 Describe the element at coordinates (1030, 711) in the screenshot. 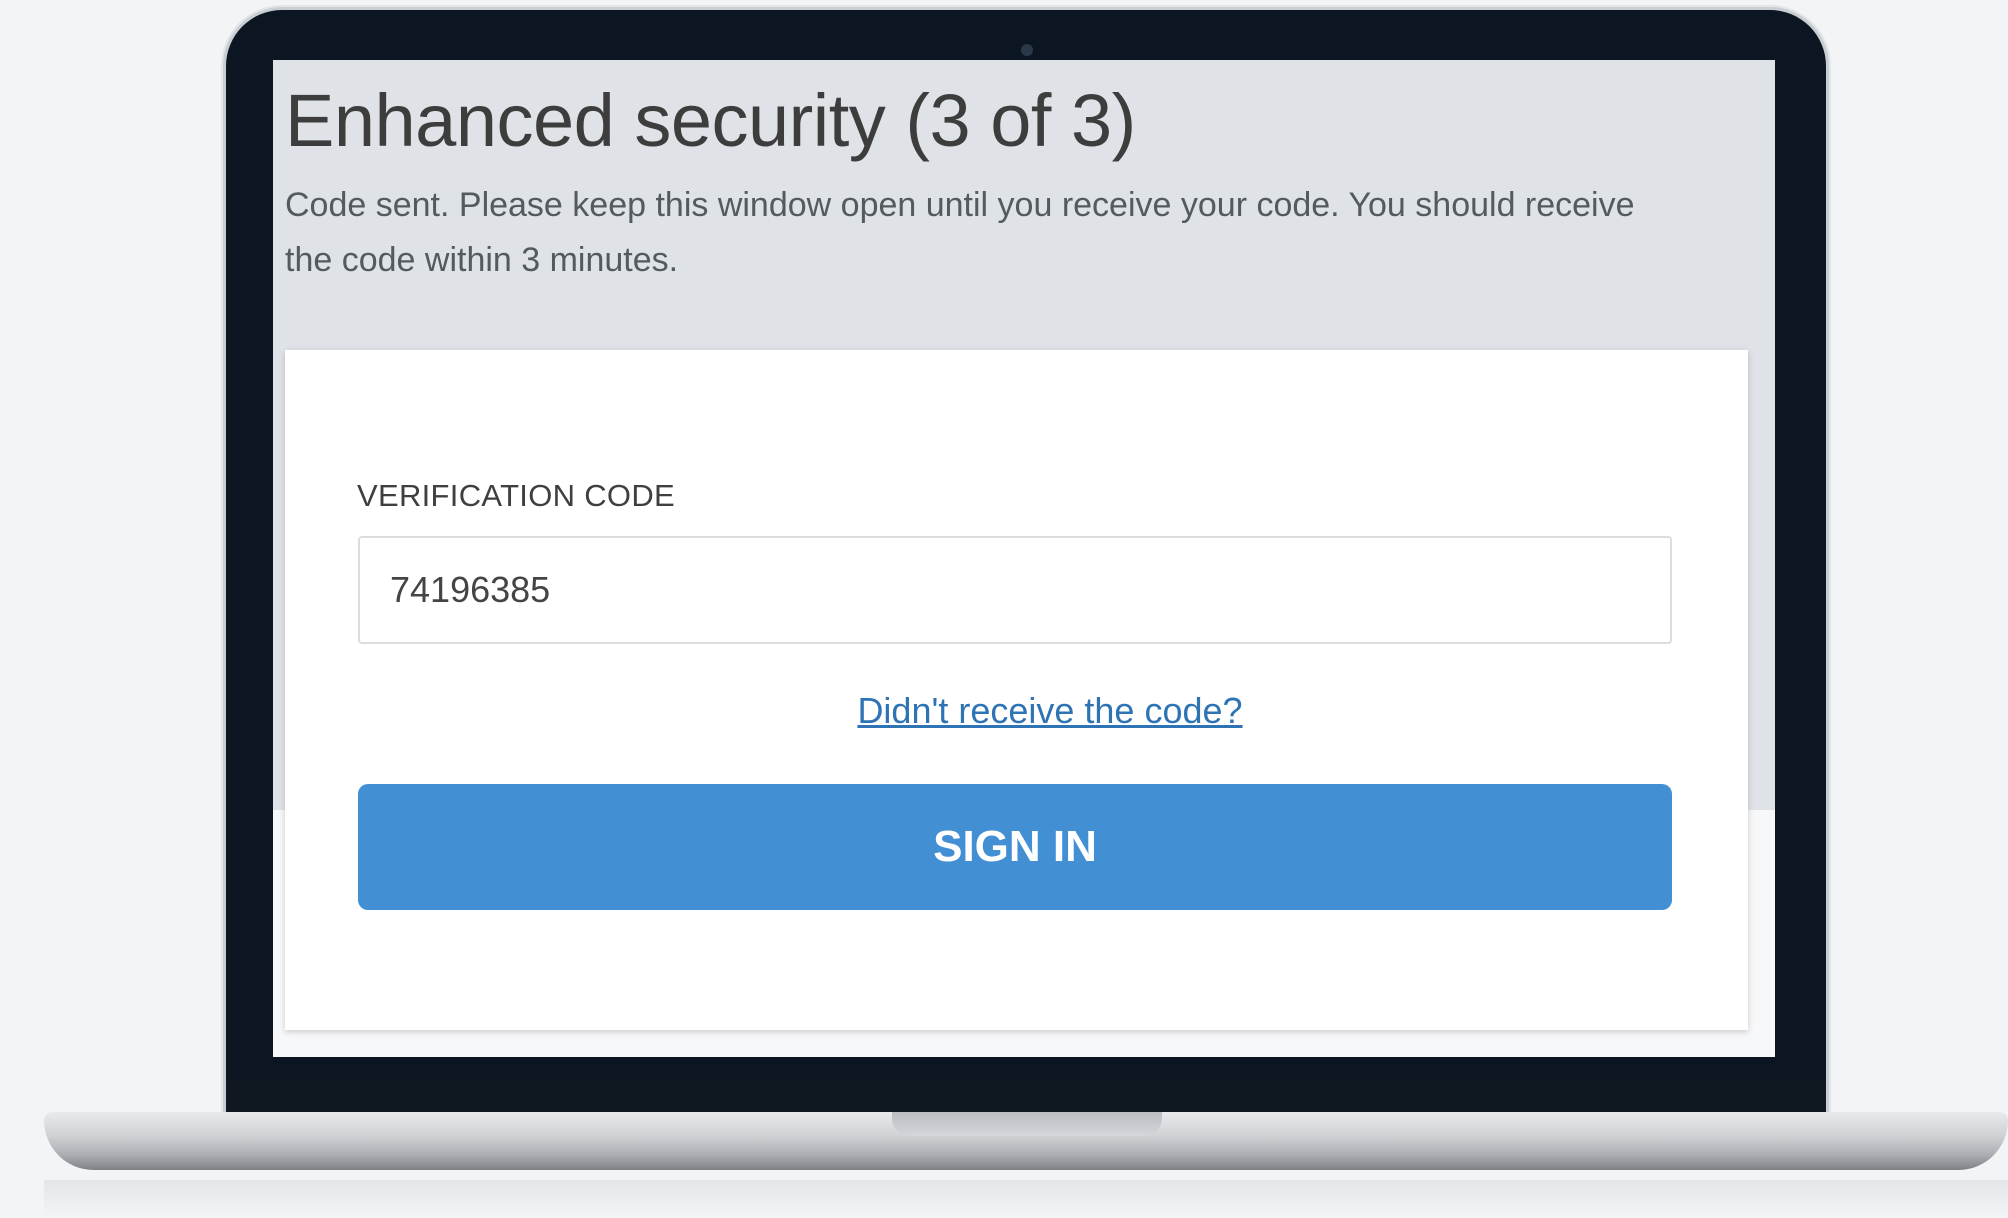

I see `resend-code-link: Didn't receive the code?` at that location.